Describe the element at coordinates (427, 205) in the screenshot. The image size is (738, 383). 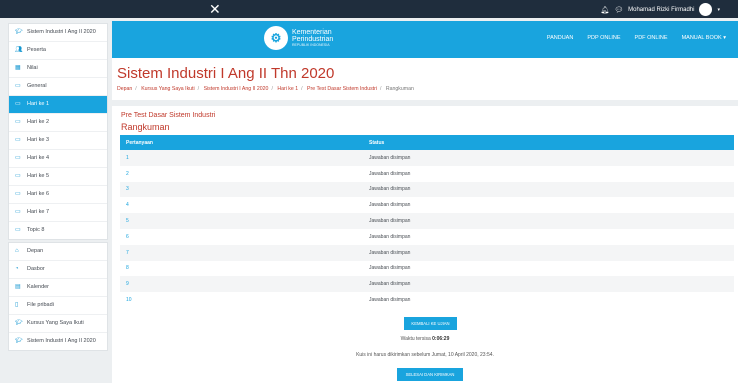
I see `table-row: 4 Jawaban disimpan` at that location.